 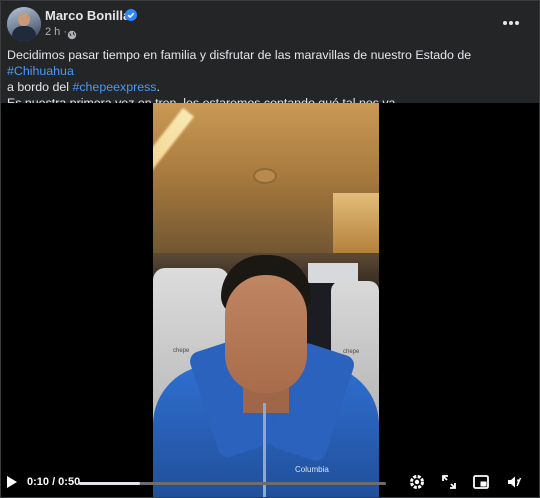 I want to click on expand-icon, so click(x=449, y=482).